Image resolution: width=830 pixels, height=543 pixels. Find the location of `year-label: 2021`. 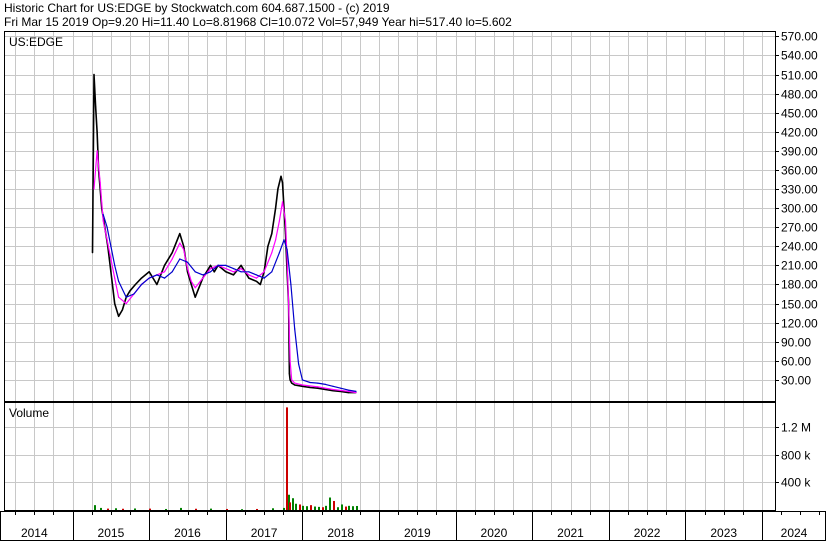

year-label: 2021 is located at coordinates (570, 533).